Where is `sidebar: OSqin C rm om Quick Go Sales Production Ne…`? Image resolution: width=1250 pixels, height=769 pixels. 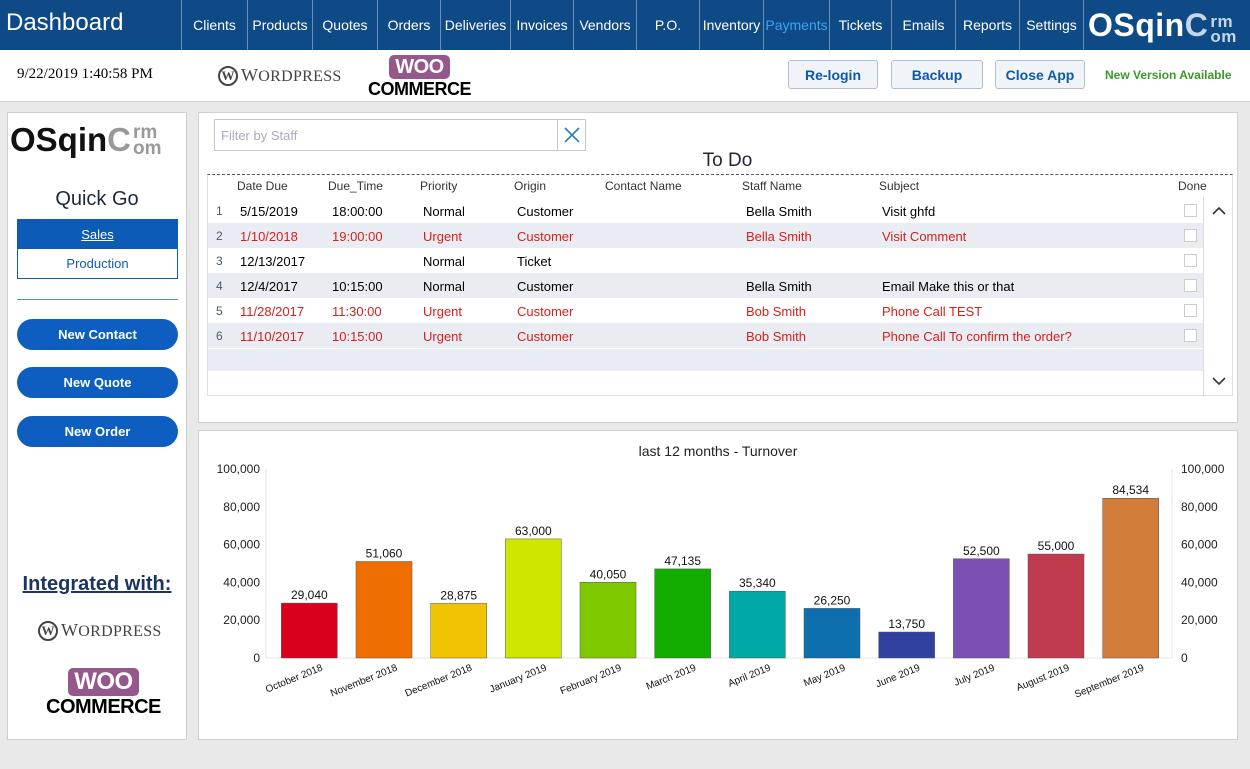 sidebar: OSqin C rm om Quick Go Sales Production Ne… is located at coordinates (97, 426).